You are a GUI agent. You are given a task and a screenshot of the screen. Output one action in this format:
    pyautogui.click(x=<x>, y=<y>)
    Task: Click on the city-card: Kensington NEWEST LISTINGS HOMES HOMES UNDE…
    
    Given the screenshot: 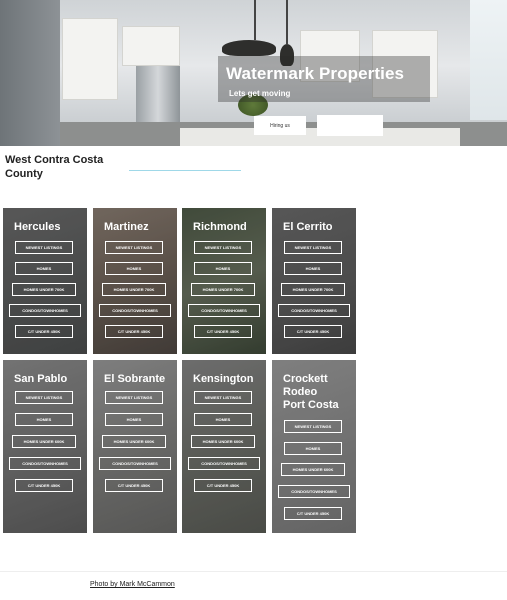 What is the action you would take?
    pyautogui.click(x=224, y=446)
    